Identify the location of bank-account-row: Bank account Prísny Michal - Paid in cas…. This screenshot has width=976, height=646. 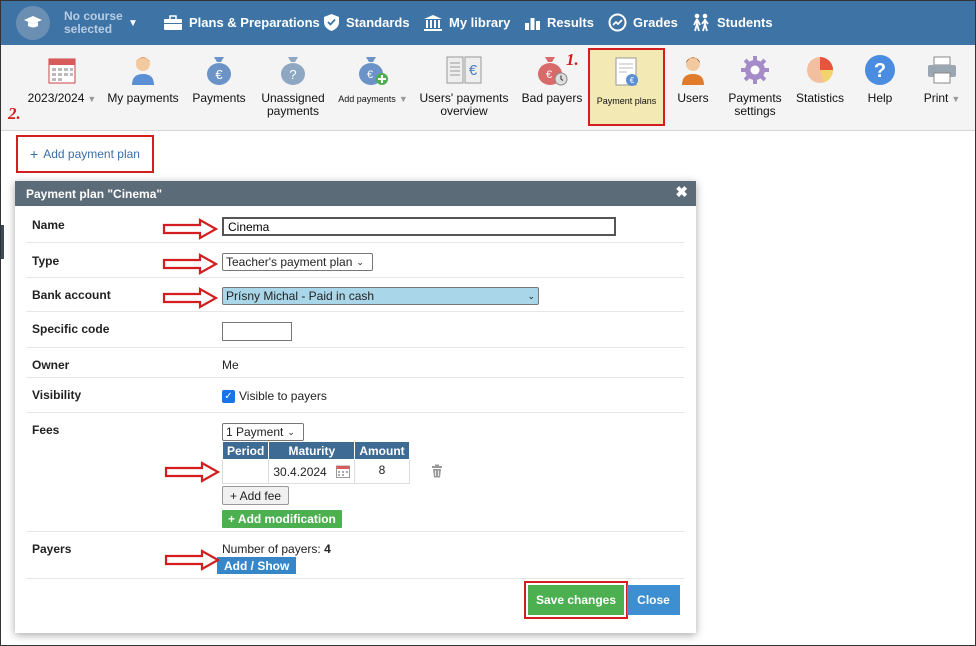
(355, 295).